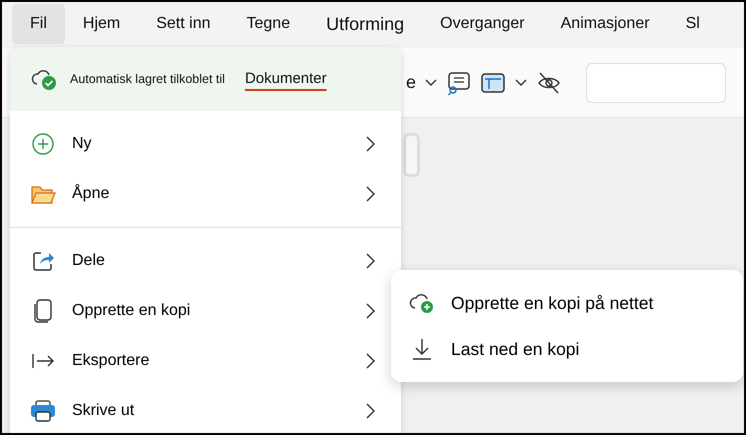 The height and width of the screenshot is (435, 746). Describe the element at coordinates (365, 24) in the screenshot. I see `ribbon-tab: Utforming` at that location.